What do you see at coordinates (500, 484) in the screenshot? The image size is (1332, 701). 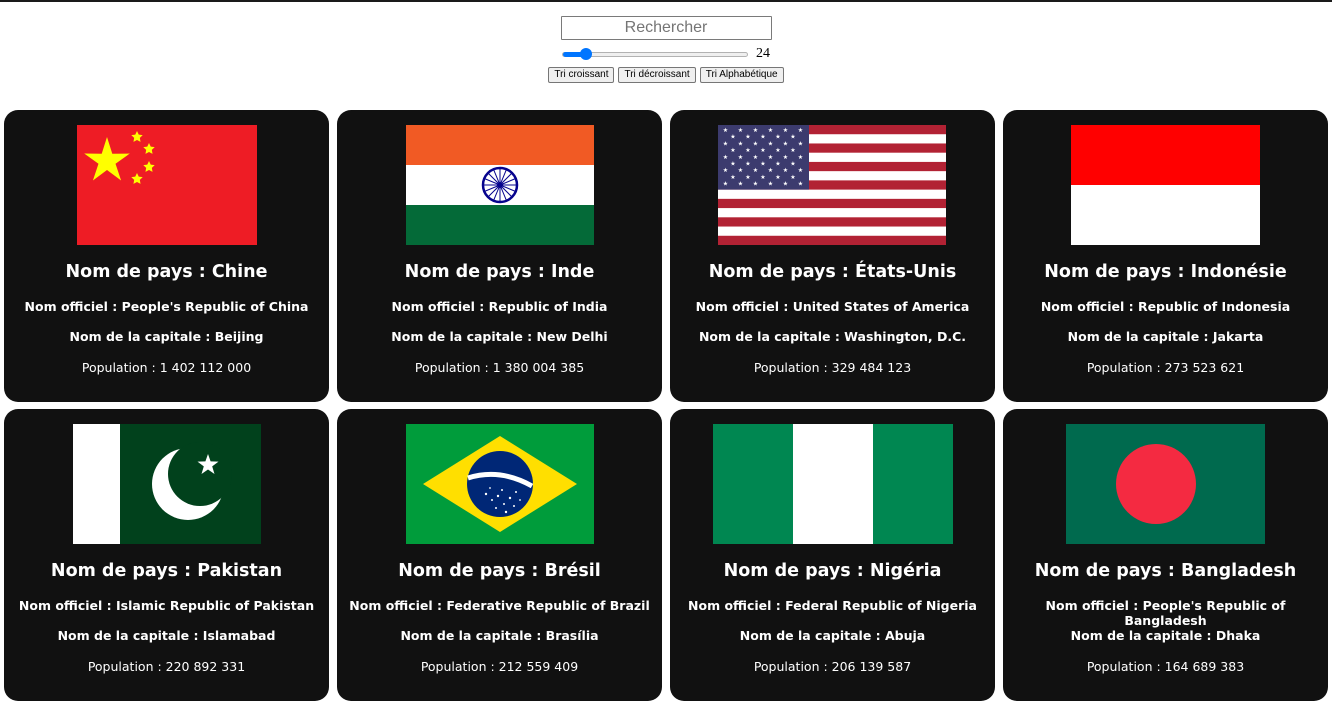 I see `brazil-flag` at bounding box center [500, 484].